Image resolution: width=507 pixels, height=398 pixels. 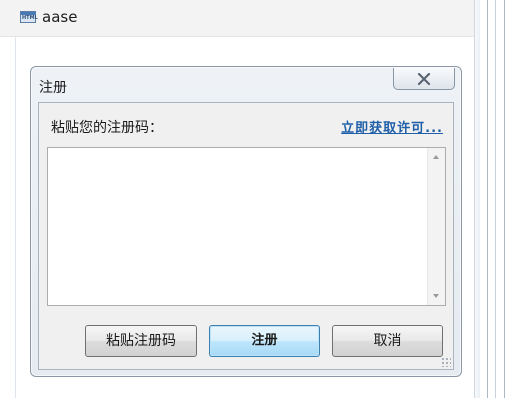 I want to click on scroll-up-icon, so click(x=436, y=157).